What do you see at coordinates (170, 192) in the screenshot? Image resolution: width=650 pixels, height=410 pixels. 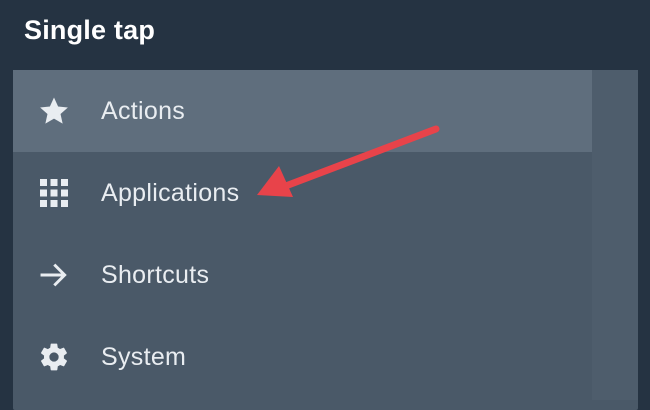 I see `menu-item-label: Applications` at bounding box center [170, 192].